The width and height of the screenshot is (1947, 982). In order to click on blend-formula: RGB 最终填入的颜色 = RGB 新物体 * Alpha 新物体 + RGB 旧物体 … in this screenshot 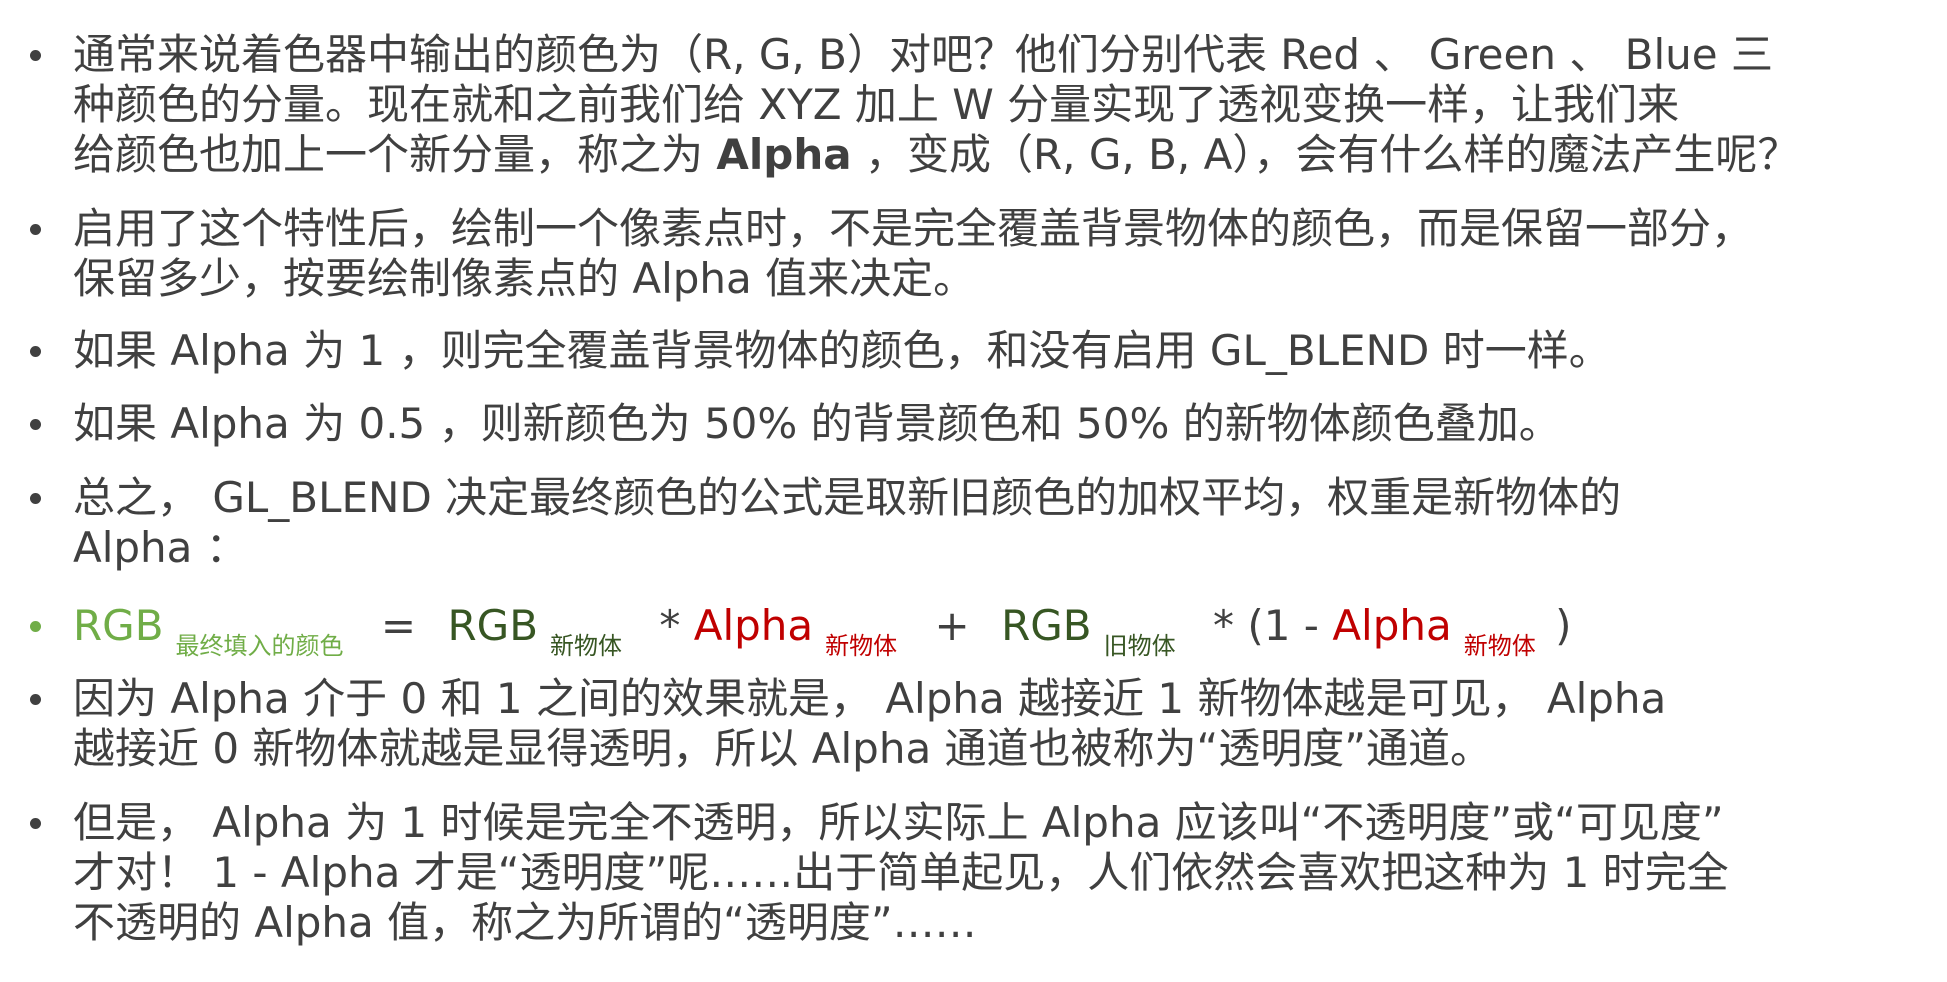, I will do `click(822, 636)`.